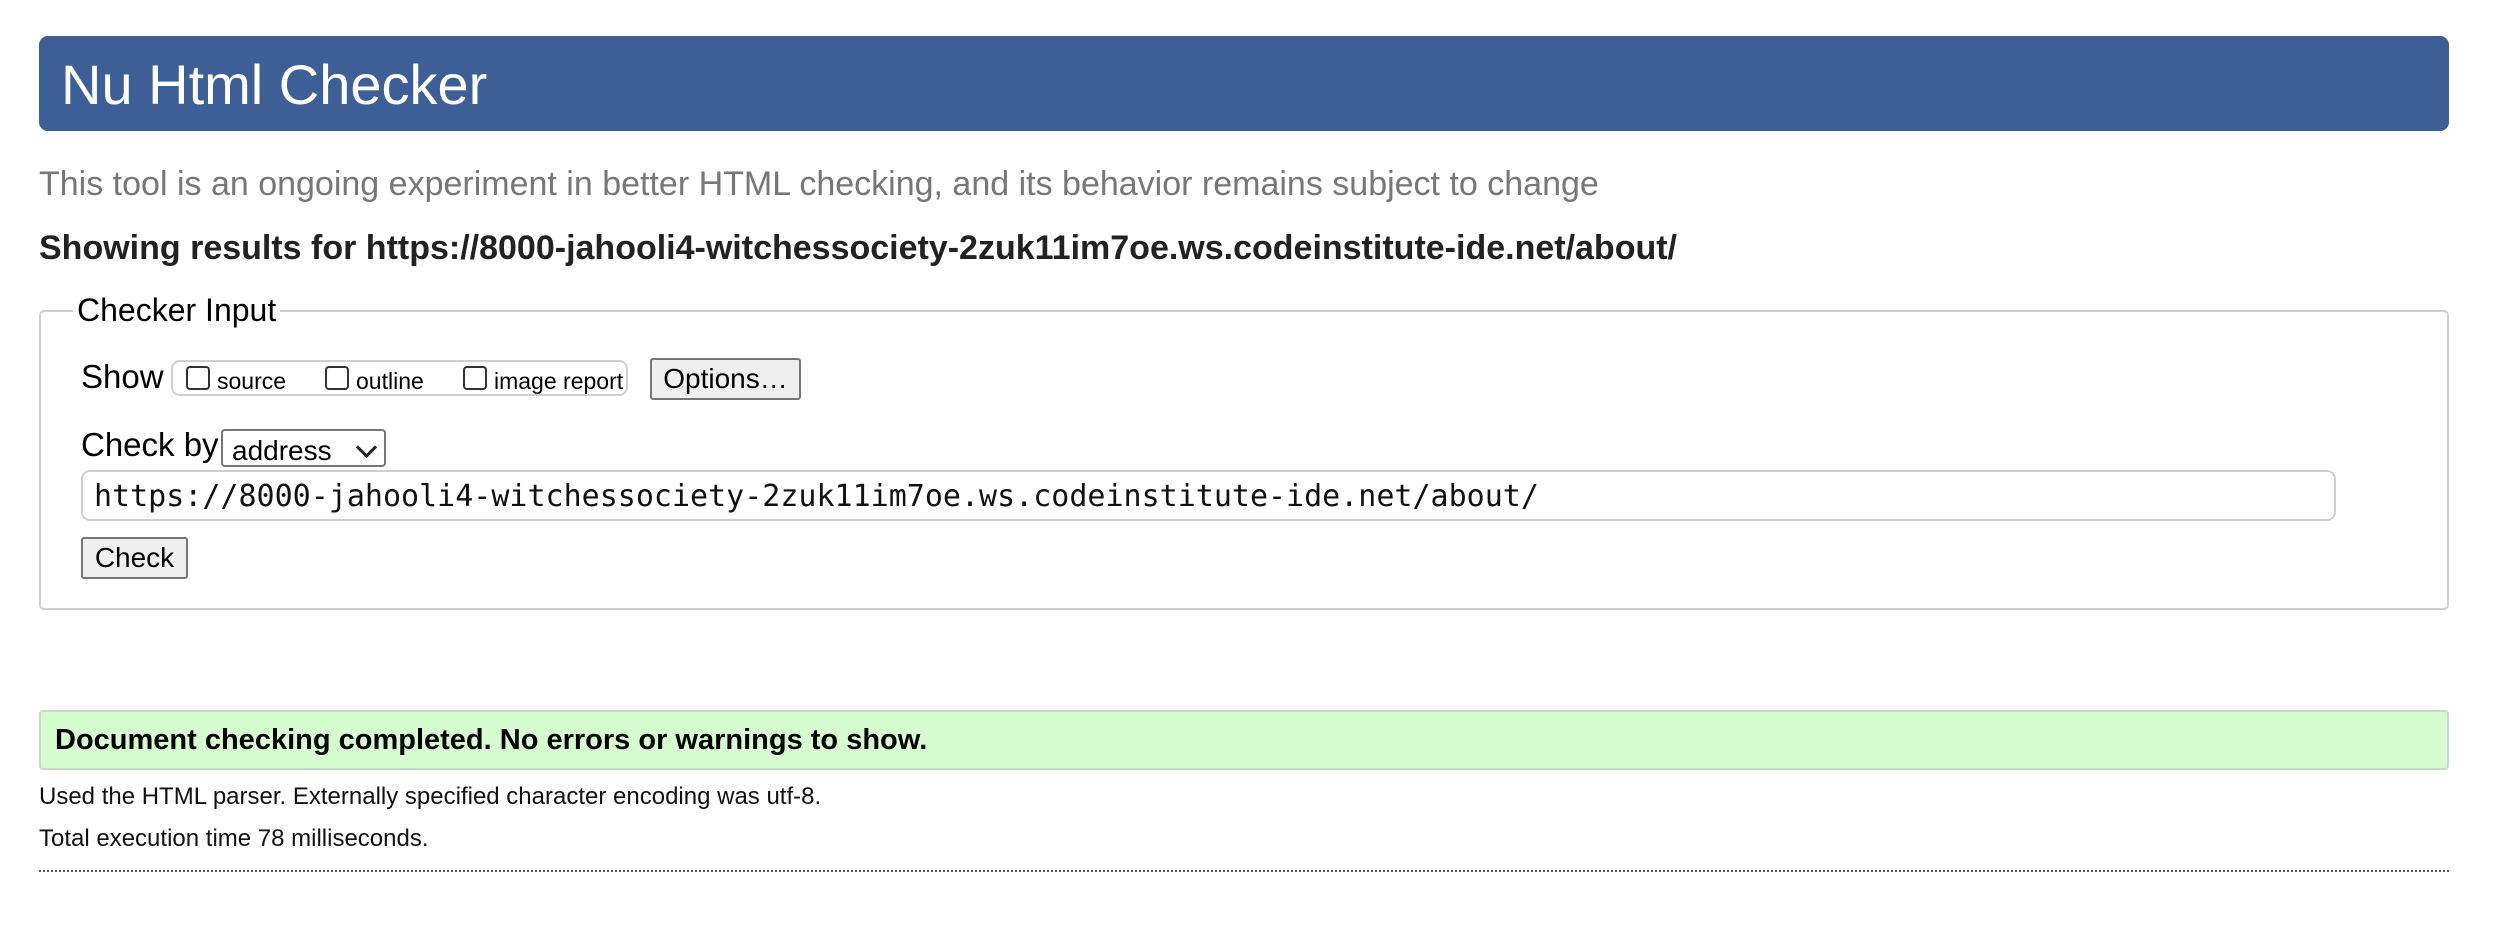 The image size is (2504, 940). Describe the element at coordinates (366, 447) in the screenshot. I see `chevron-down-icon` at that location.